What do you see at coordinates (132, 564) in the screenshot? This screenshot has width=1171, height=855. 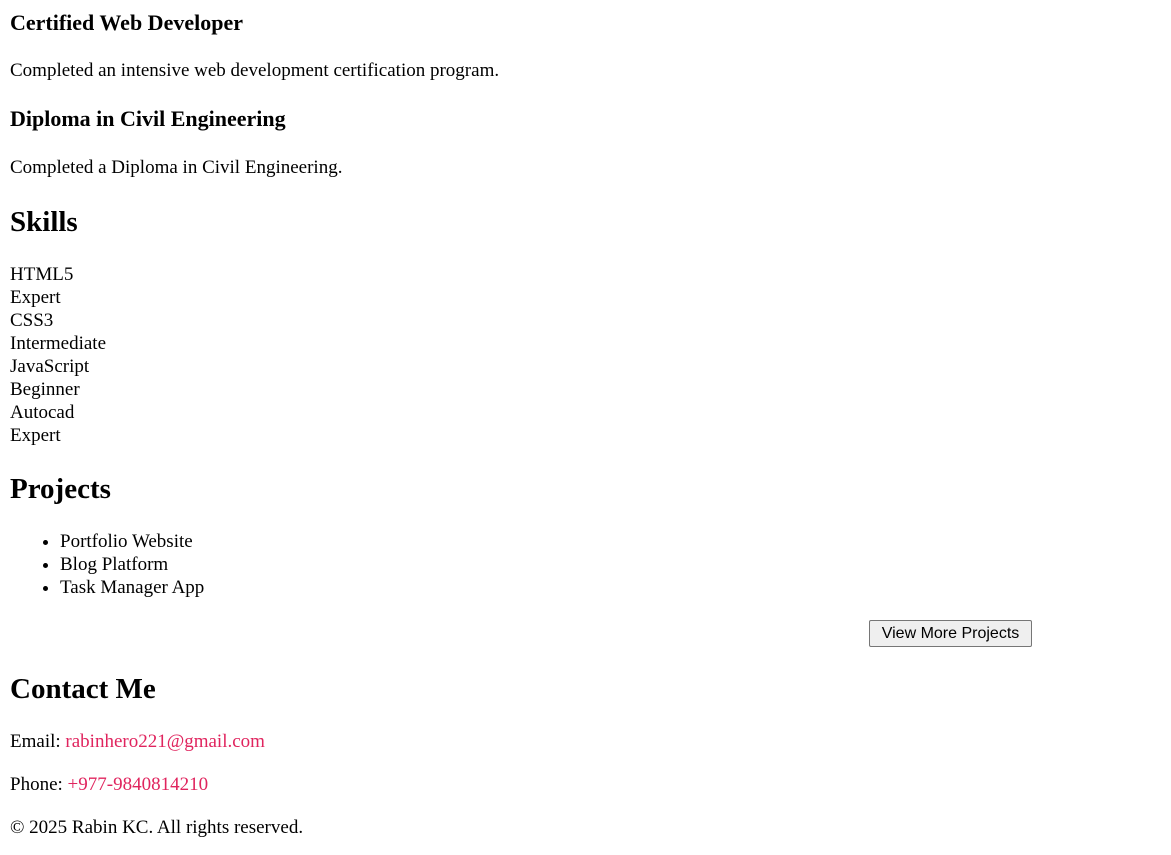 I see `project-item: Blog Platform` at bounding box center [132, 564].